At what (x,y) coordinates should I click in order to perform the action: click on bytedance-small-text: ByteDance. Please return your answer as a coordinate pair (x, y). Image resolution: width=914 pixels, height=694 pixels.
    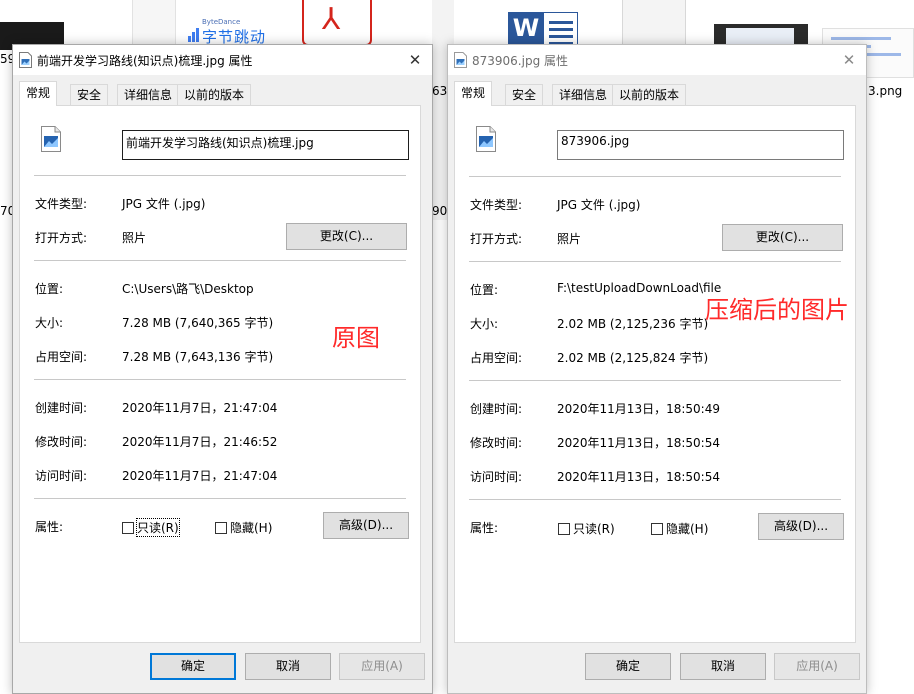
    Looking at the image, I should click on (221, 22).